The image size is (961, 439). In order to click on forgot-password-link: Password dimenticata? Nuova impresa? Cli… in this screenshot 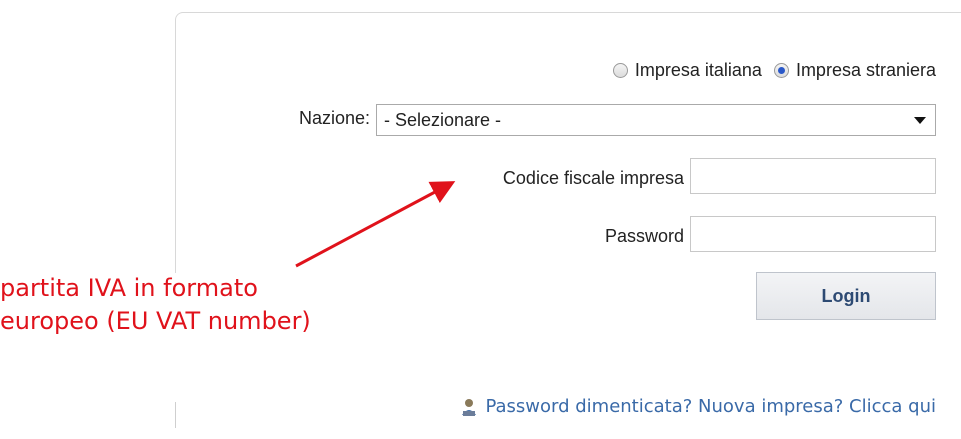, I will do `click(697, 406)`.